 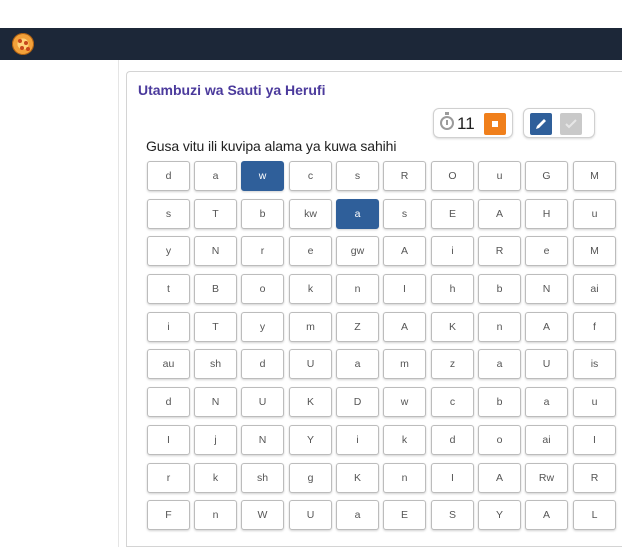 I want to click on grid-cell: f, so click(x=594, y=326).